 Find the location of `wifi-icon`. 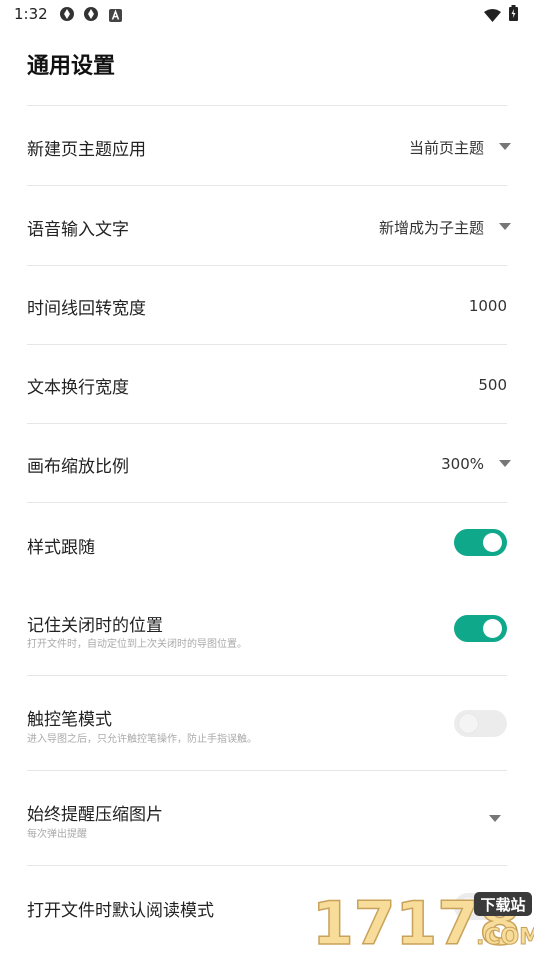

wifi-icon is located at coordinates (492, 16).